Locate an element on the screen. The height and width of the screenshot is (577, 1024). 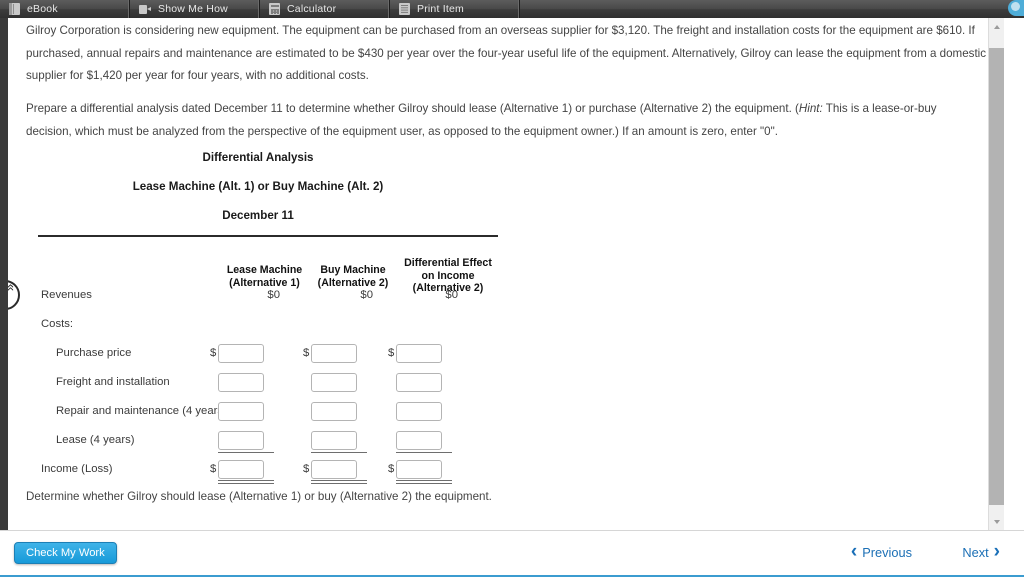
toolbar-tab-label: Print Item is located at coordinates (440, 9).